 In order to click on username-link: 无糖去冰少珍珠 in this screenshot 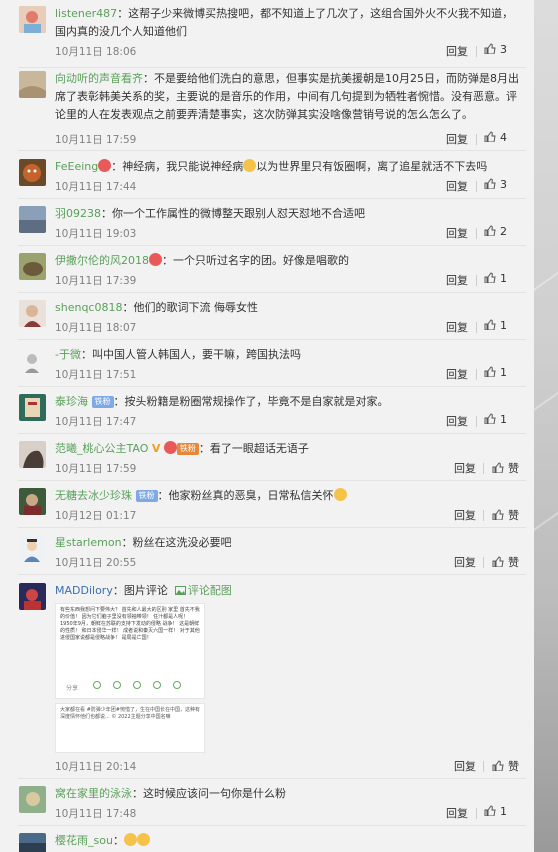, I will do `click(93, 495)`.